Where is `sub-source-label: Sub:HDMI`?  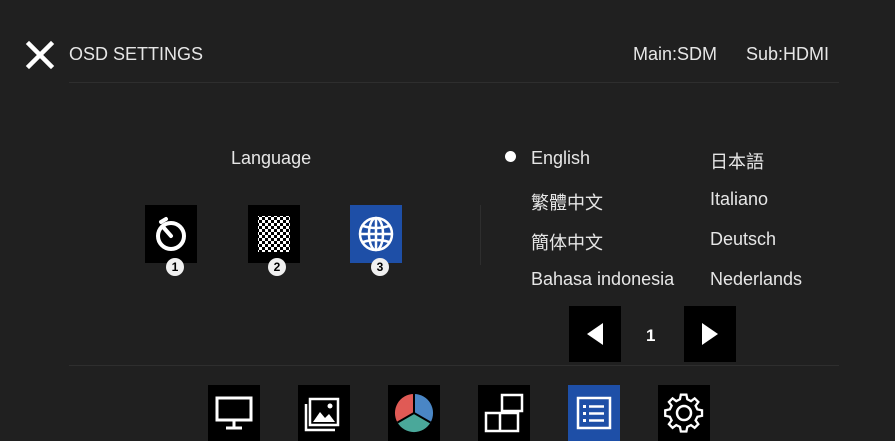
sub-source-label: Sub:HDMI is located at coordinates (788, 54).